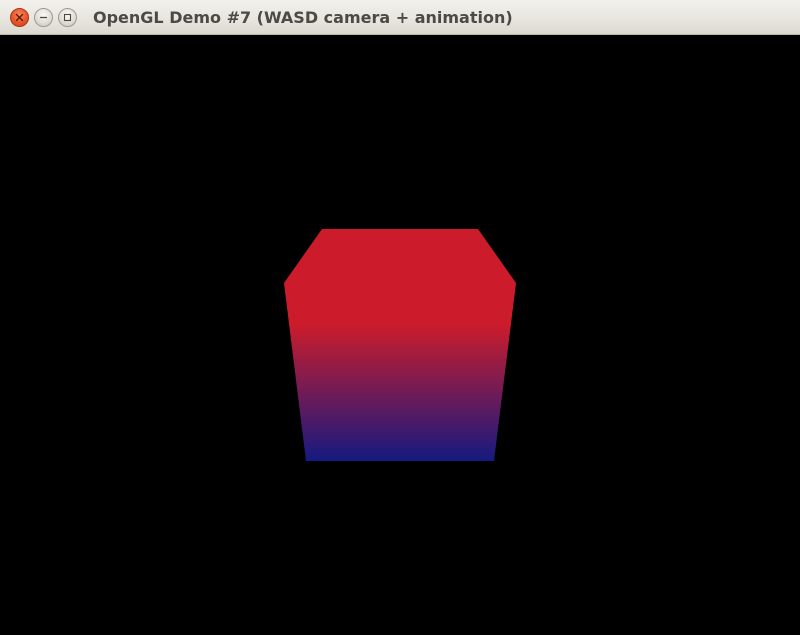 This screenshot has height=635, width=800. What do you see at coordinates (303, 17) in the screenshot?
I see `window-title: OpenGL Demo #7 (WASD camera + animation)` at bounding box center [303, 17].